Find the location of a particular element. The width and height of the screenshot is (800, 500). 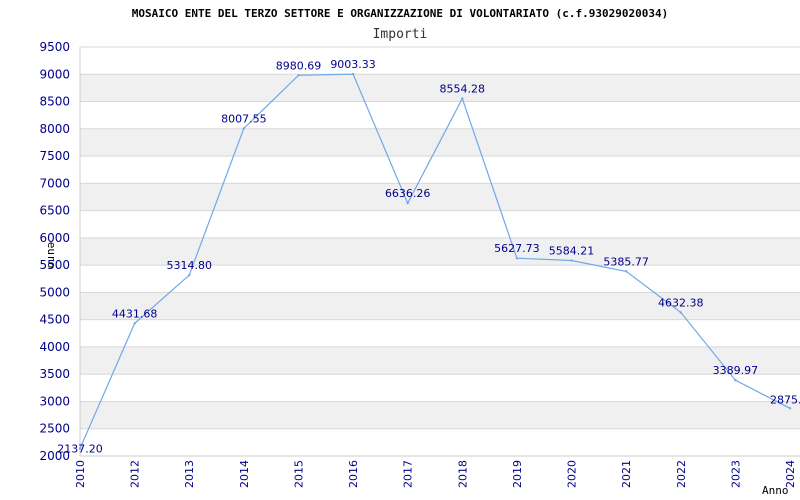

data-label: 2137.20 is located at coordinates (80, 449).